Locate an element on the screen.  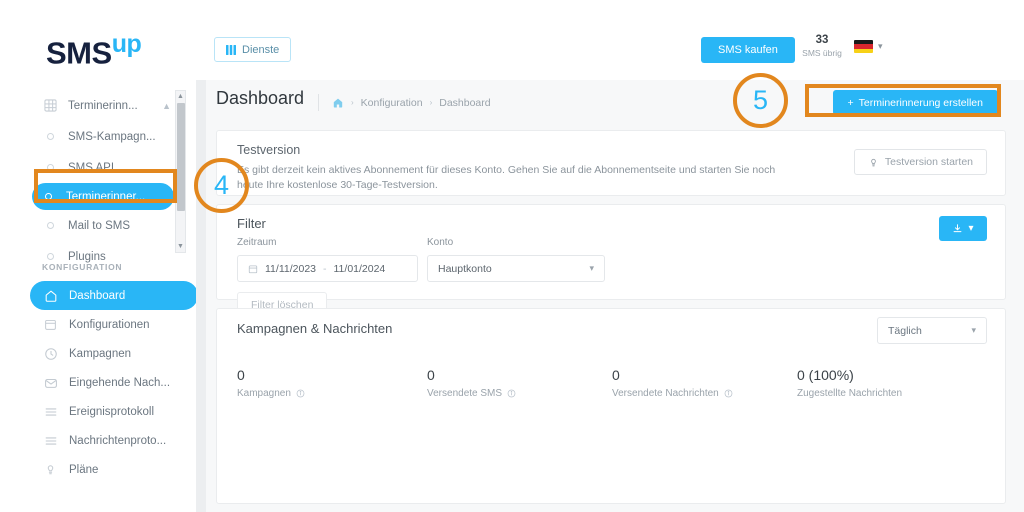
sms-balance: 33 SMS übrig is located at coordinates (822, 46).